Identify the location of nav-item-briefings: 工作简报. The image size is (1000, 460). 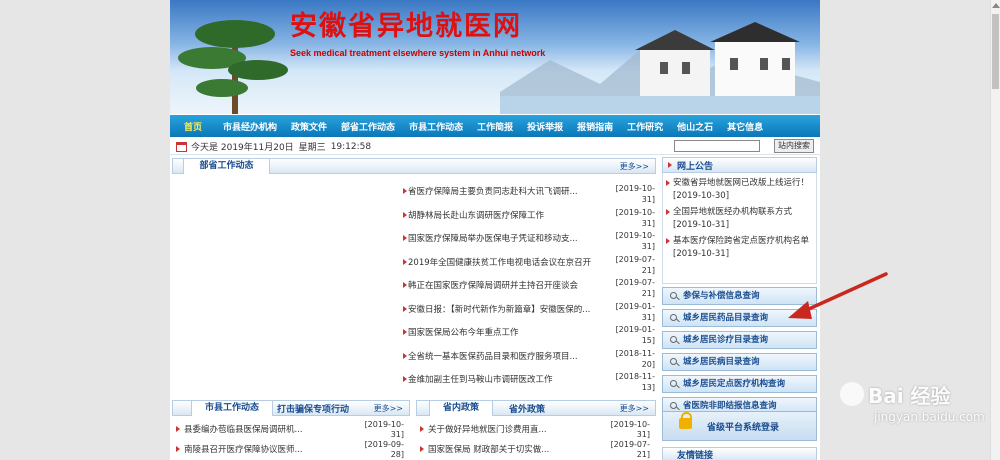
(495, 126).